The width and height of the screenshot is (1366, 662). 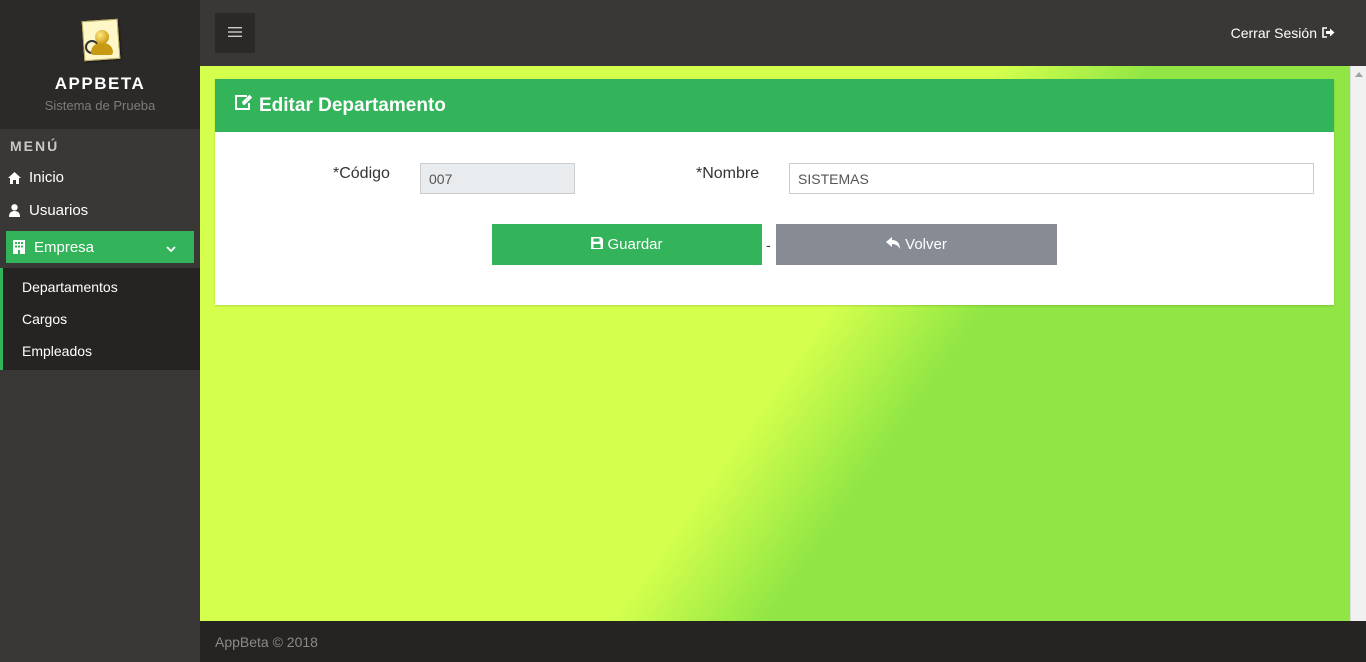 I want to click on sidebar-item-empresa: Empresa, so click(x=100, y=247).